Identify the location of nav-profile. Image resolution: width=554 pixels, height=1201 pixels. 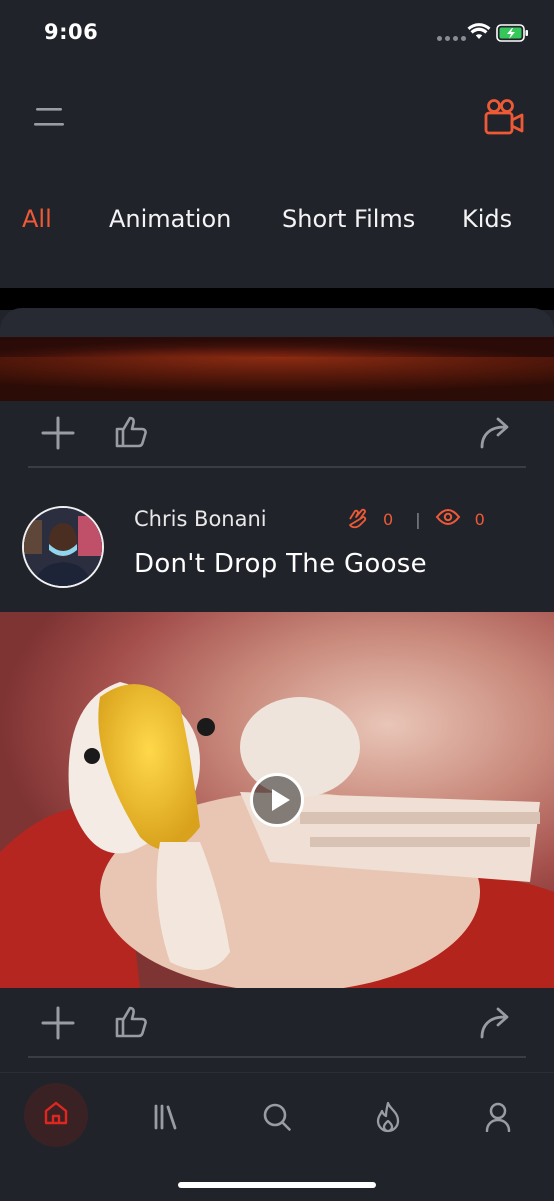
(498, 1119).